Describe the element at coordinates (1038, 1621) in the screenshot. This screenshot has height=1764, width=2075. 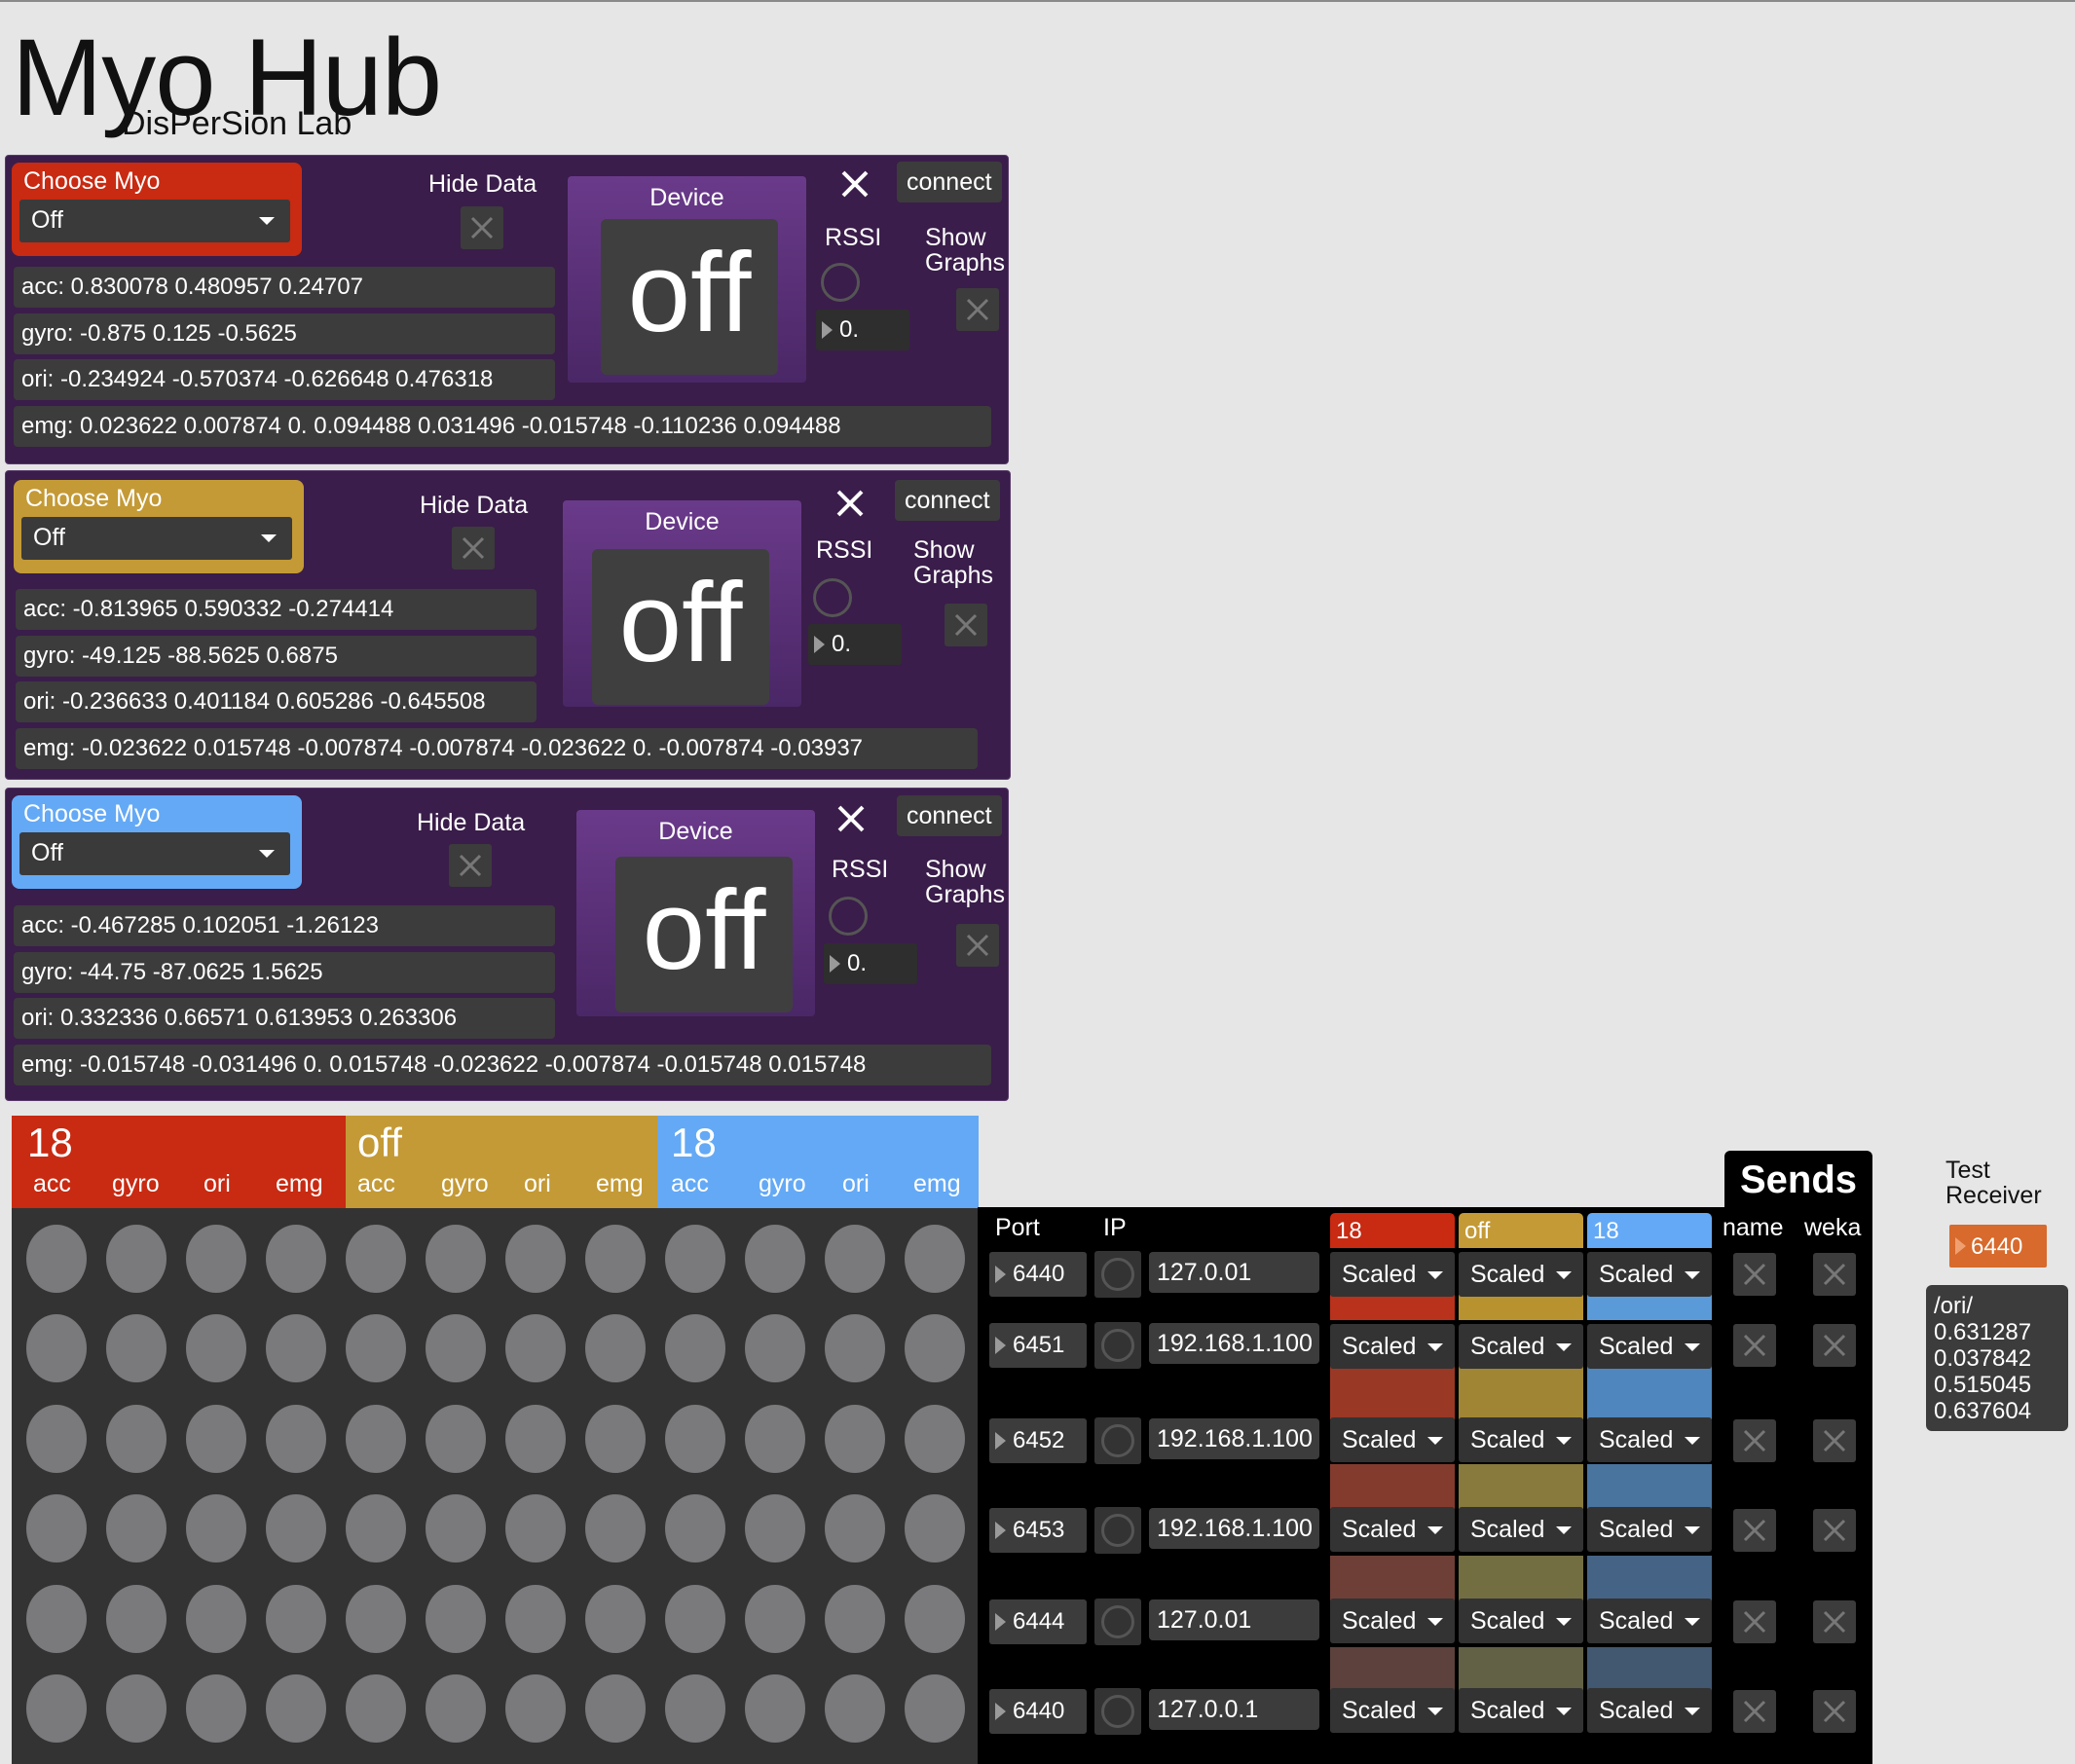
I see `port-number-box: 6444` at that location.